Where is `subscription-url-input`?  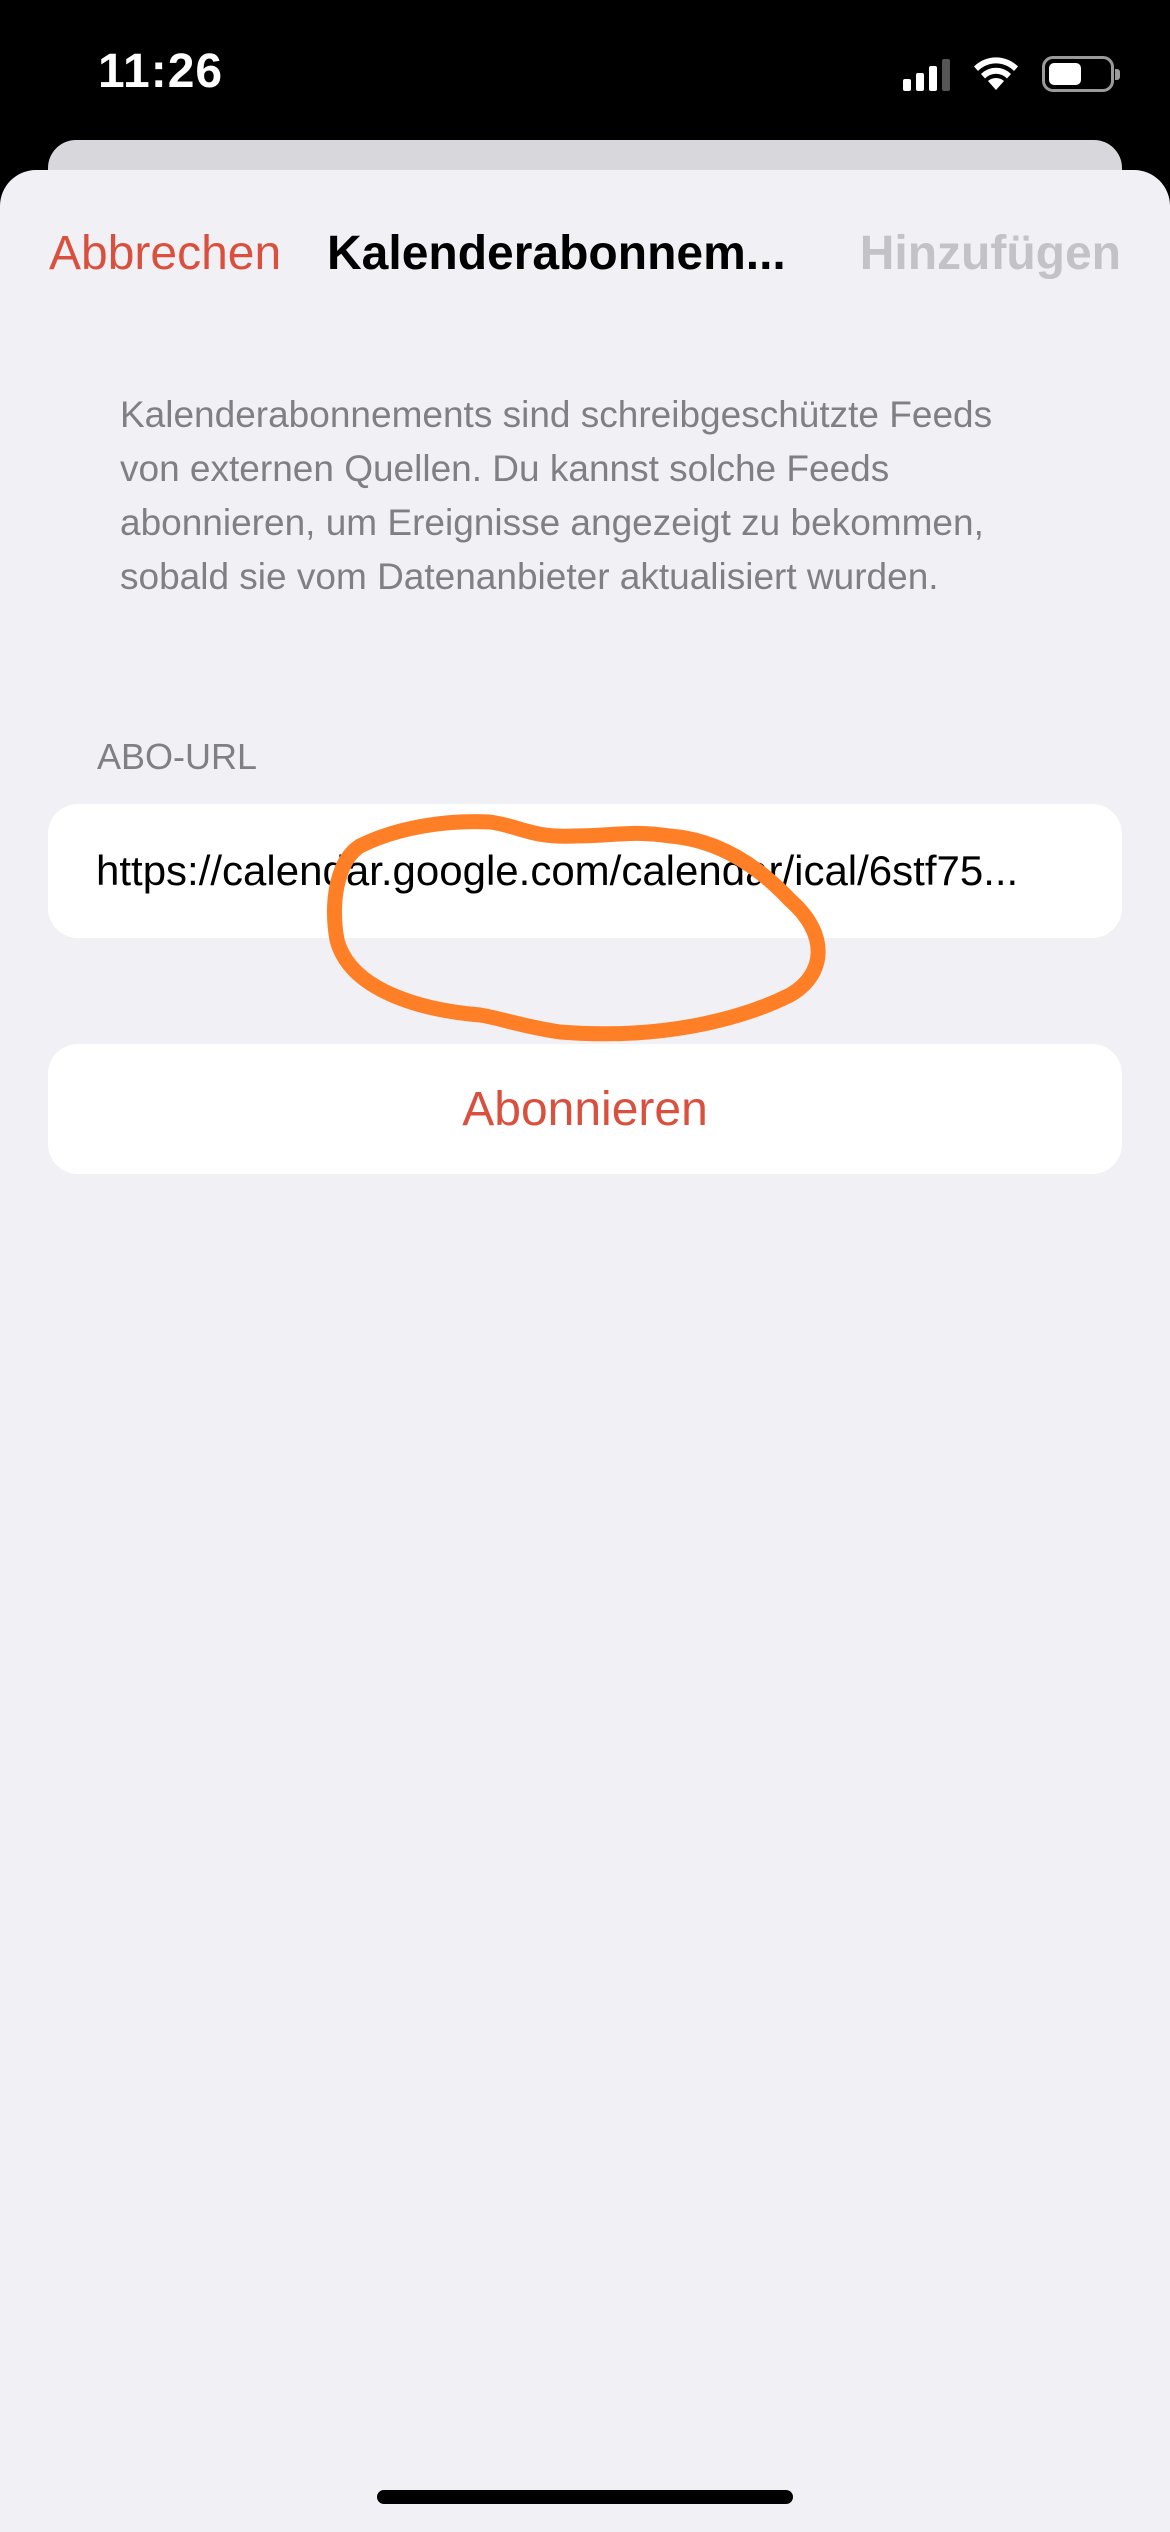
subscription-url-input is located at coordinates (585, 871).